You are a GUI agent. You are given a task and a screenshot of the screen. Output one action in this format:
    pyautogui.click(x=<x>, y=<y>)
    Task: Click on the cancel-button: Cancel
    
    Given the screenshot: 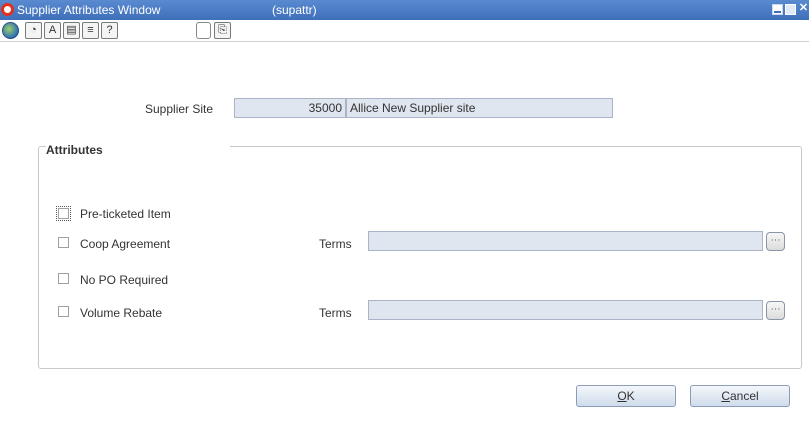 What is the action you would take?
    pyautogui.click(x=740, y=396)
    